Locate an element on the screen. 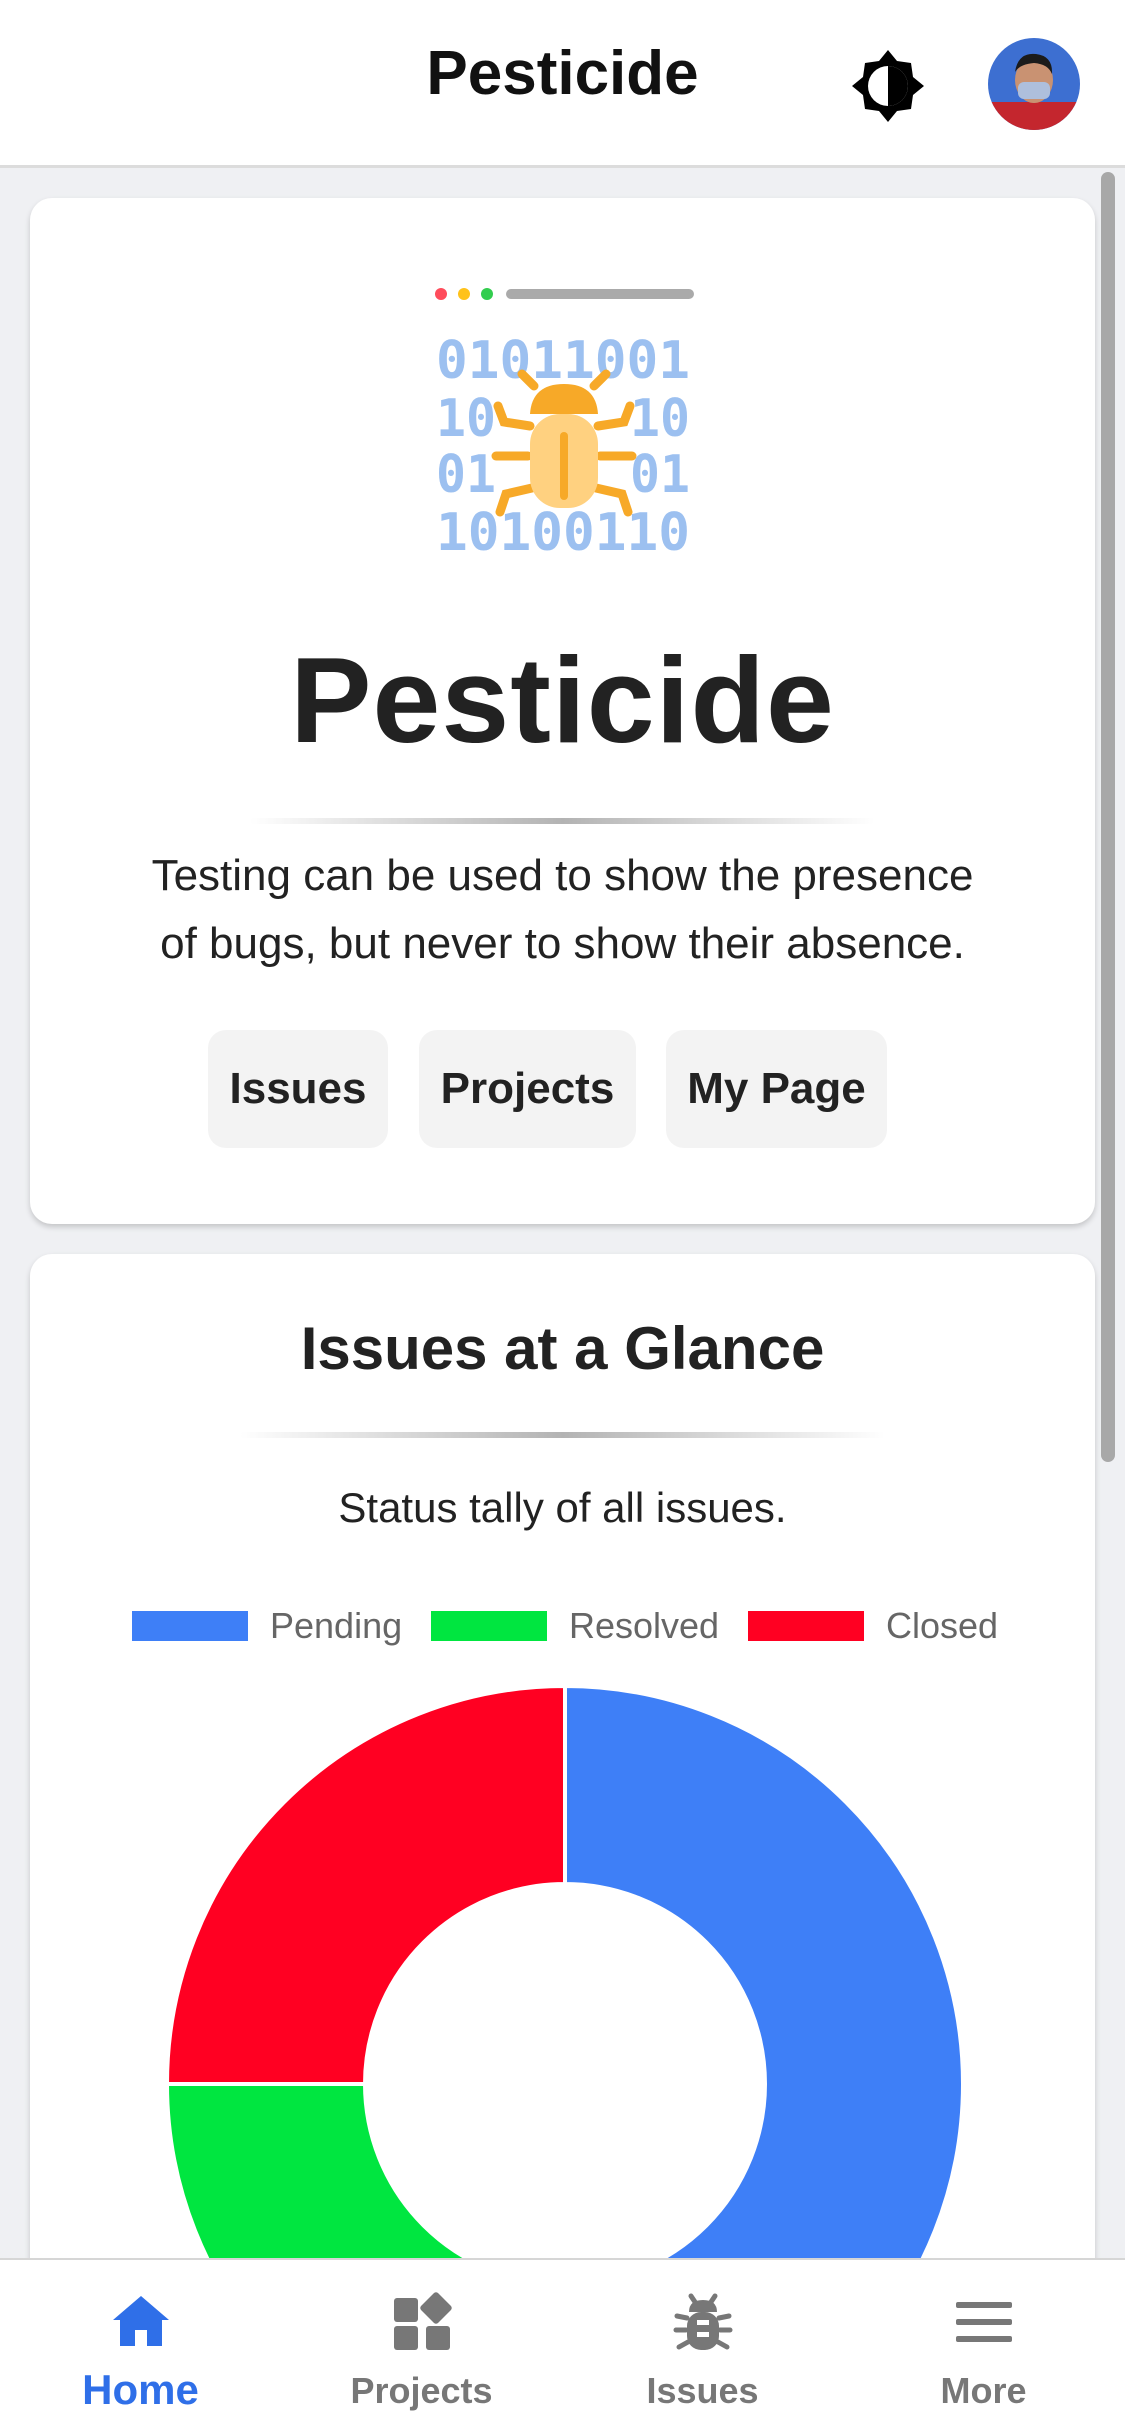 The image size is (1125, 2436). issues-button: Issues is located at coordinates (298, 1089).